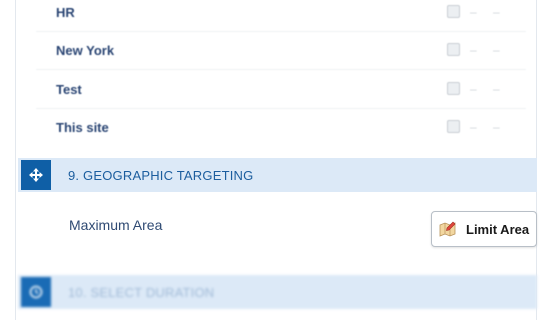 This screenshot has height=320, width=553. I want to click on list-item: HR – –, so click(281, 16).